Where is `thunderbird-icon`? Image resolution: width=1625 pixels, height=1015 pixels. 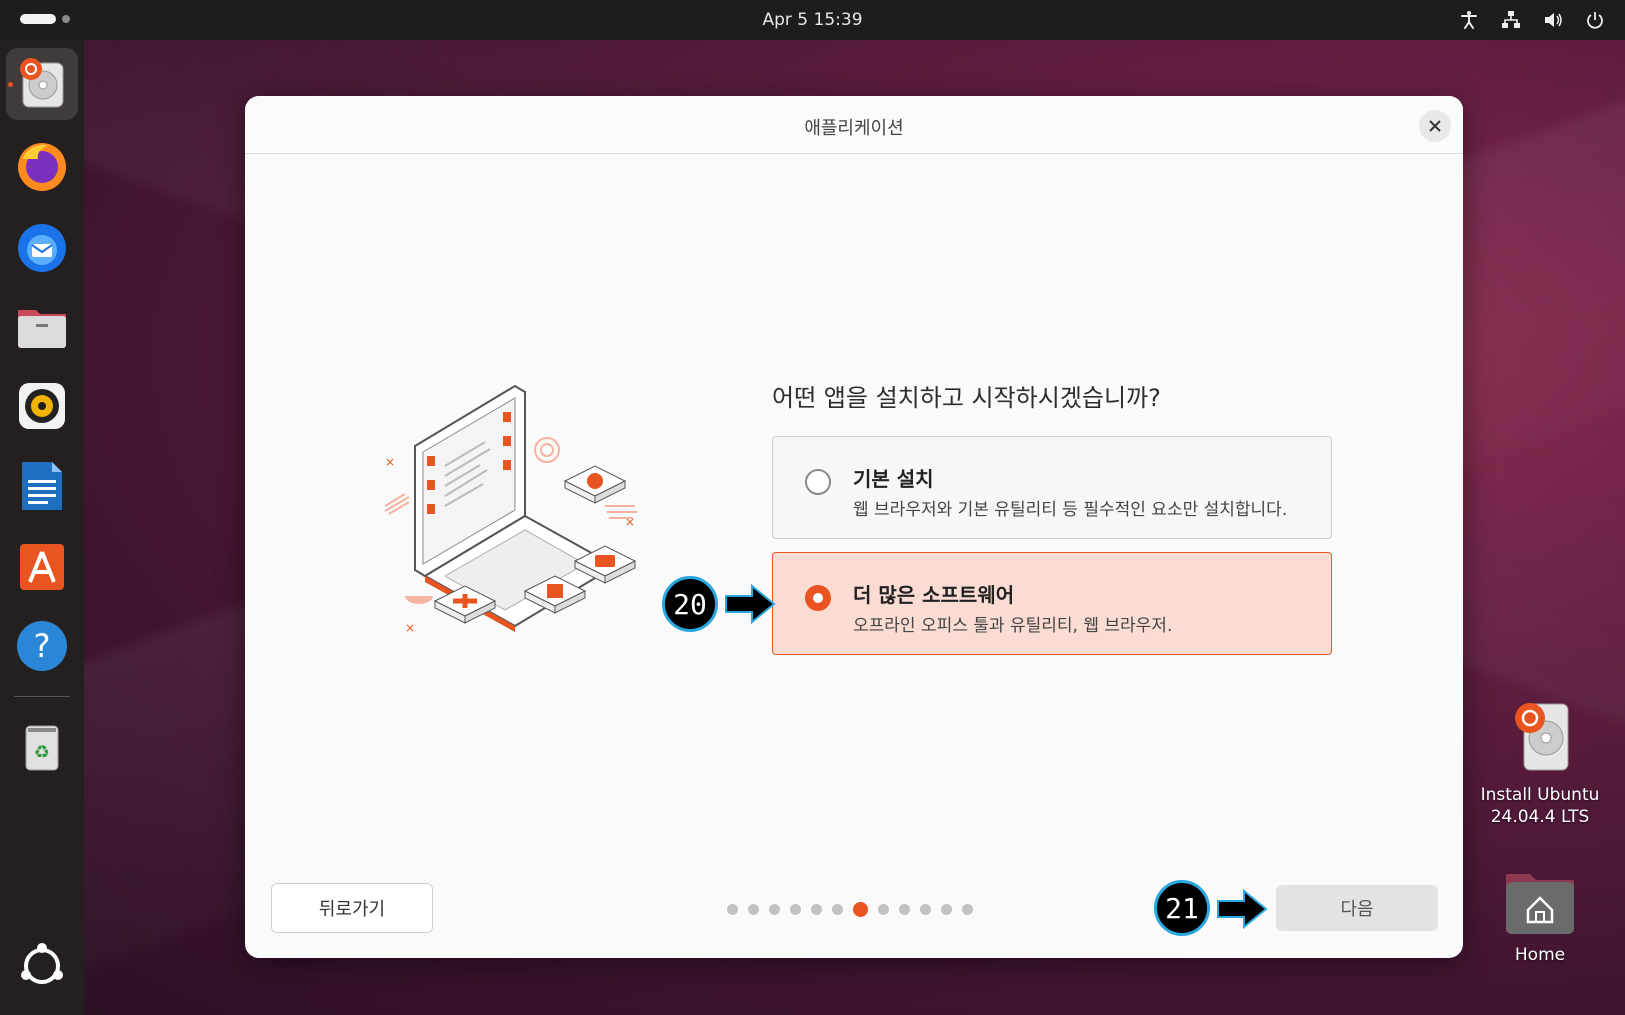 thunderbird-icon is located at coordinates (42, 248).